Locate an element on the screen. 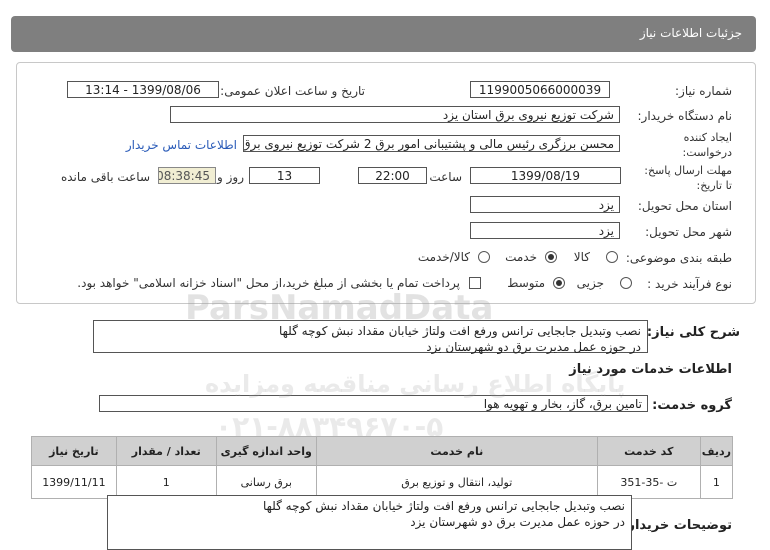  days-label: روز و is located at coordinates (230, 177).